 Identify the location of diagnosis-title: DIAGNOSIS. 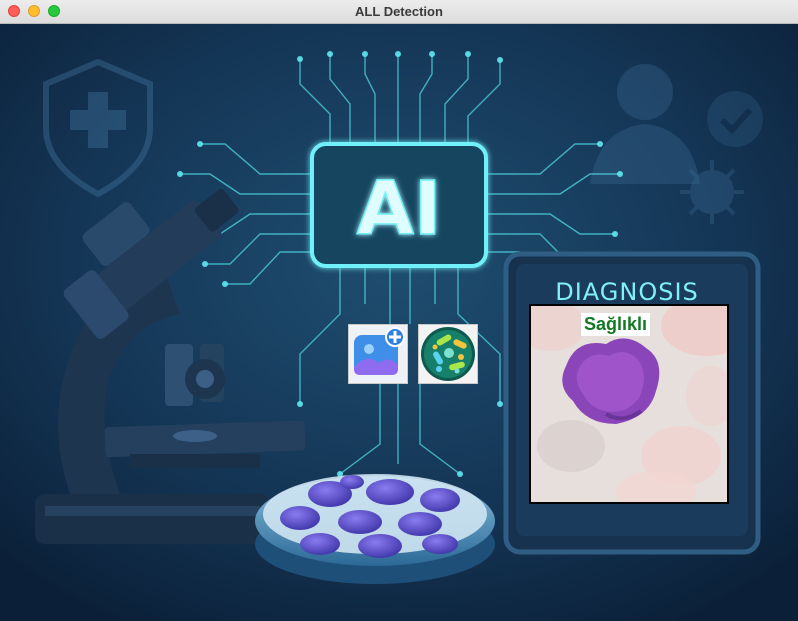
(627, 292).